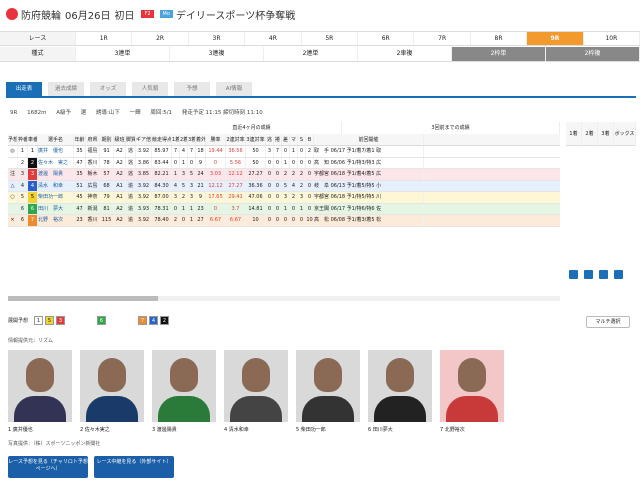  What do you see at coordinates (216, 185) in the screenshot?
I see `cell-win: 12.12` at bounding box center [216, 185].